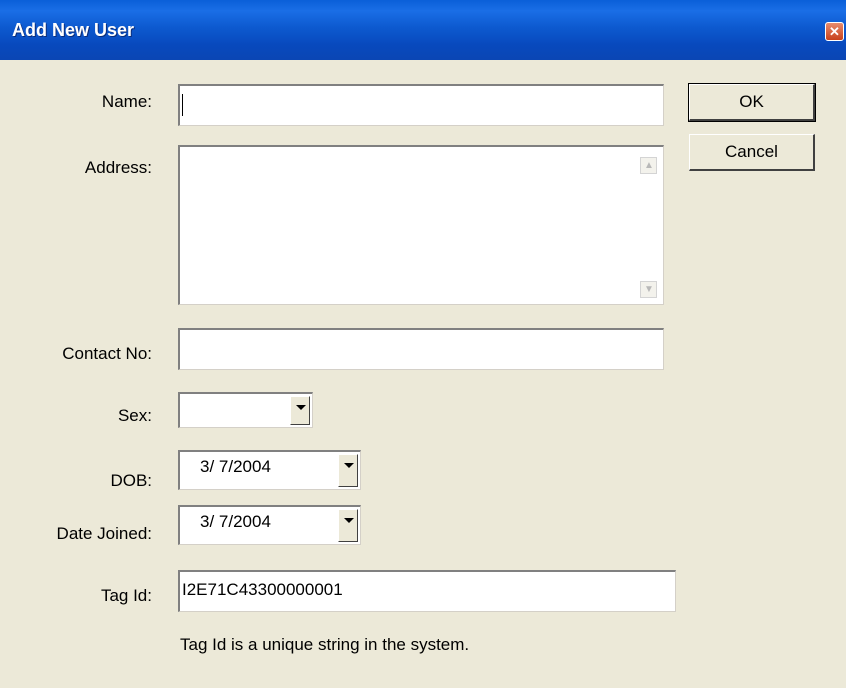 The image size is (846, 688). Describe the element at coordinates (348, 525) in the screenshot. I see `date-joined-dropdown-button` at that location.